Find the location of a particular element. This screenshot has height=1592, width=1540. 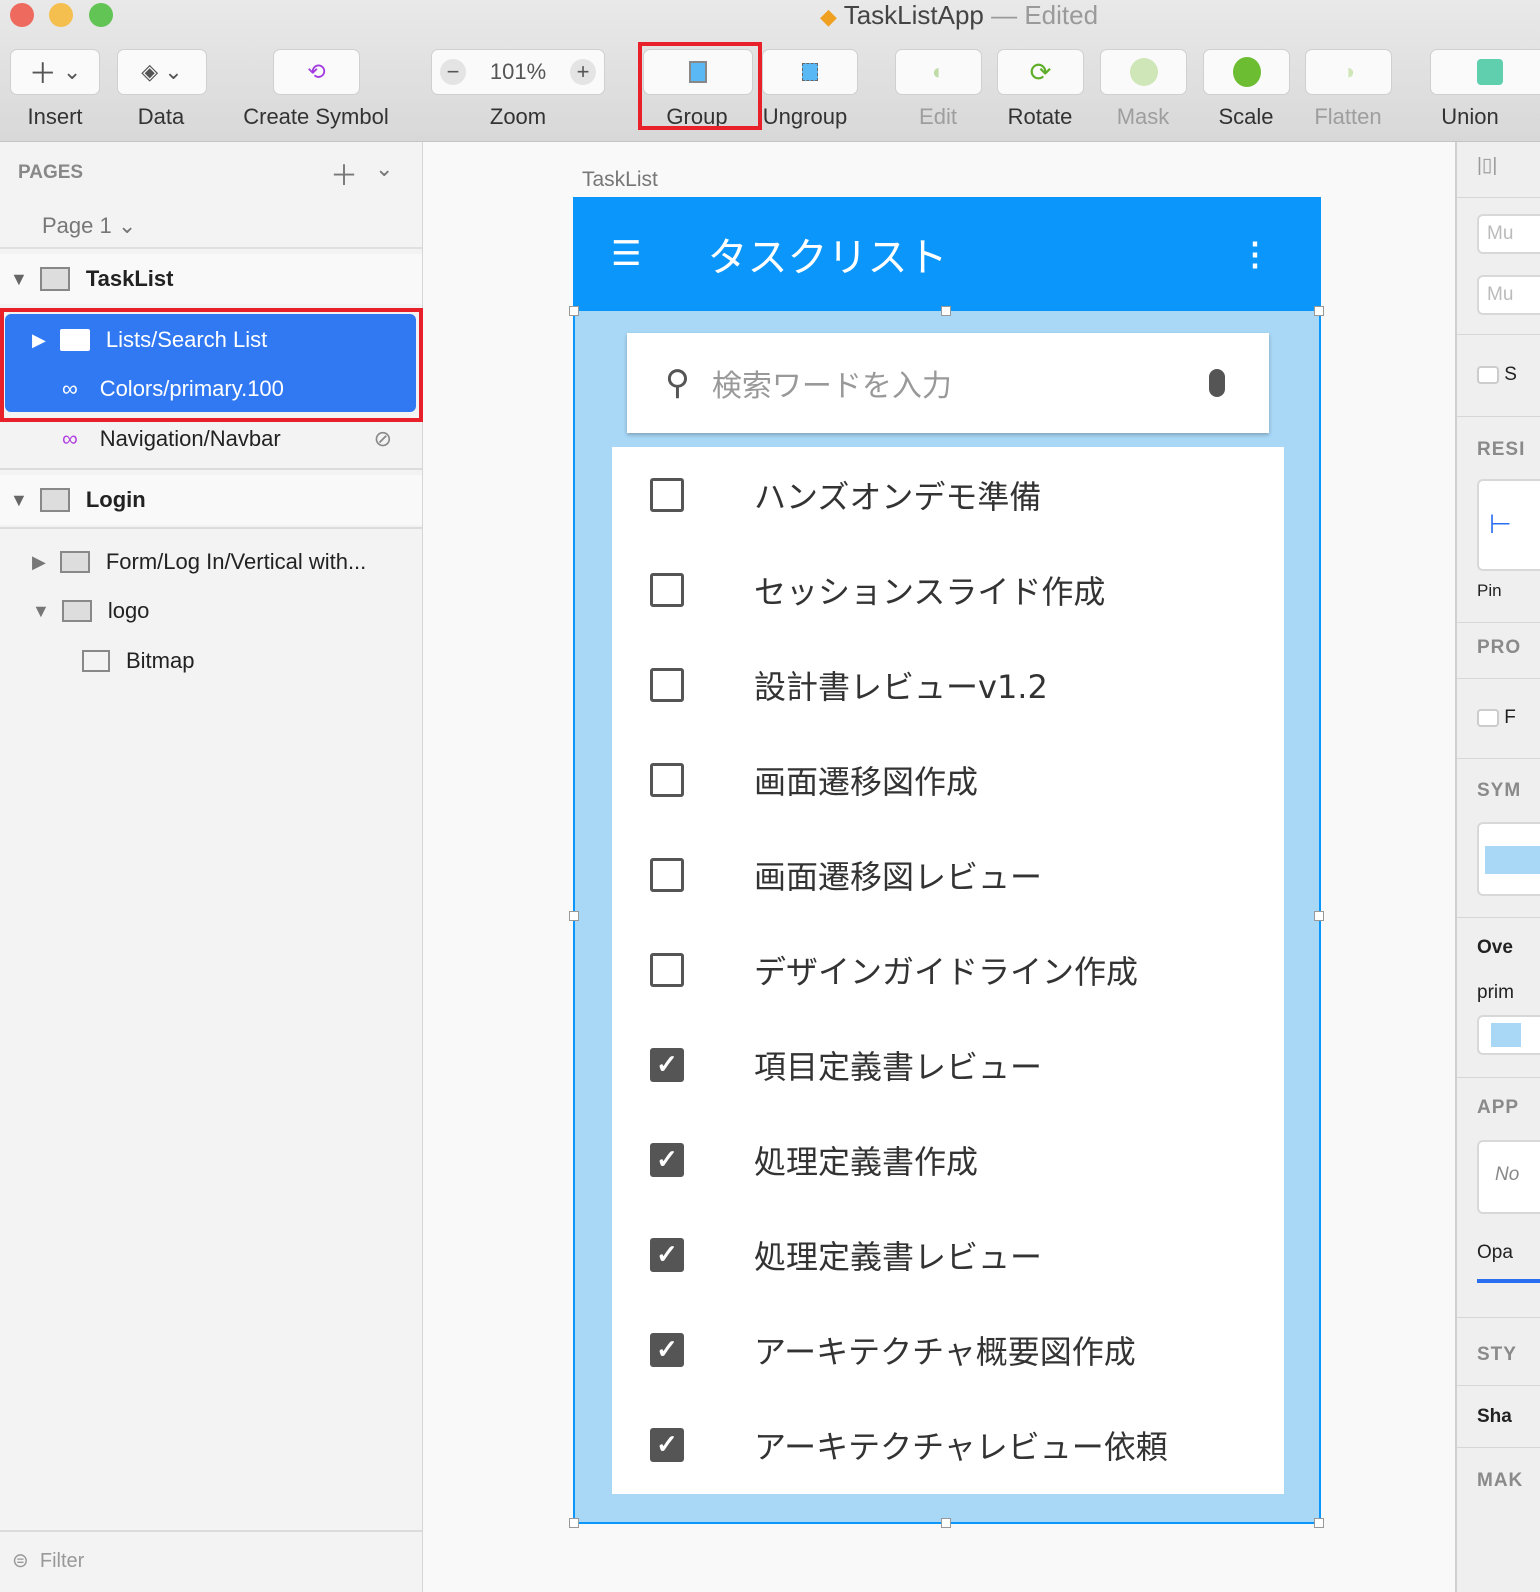

artboard-label: TaskList is located at coordinates (620, 180).